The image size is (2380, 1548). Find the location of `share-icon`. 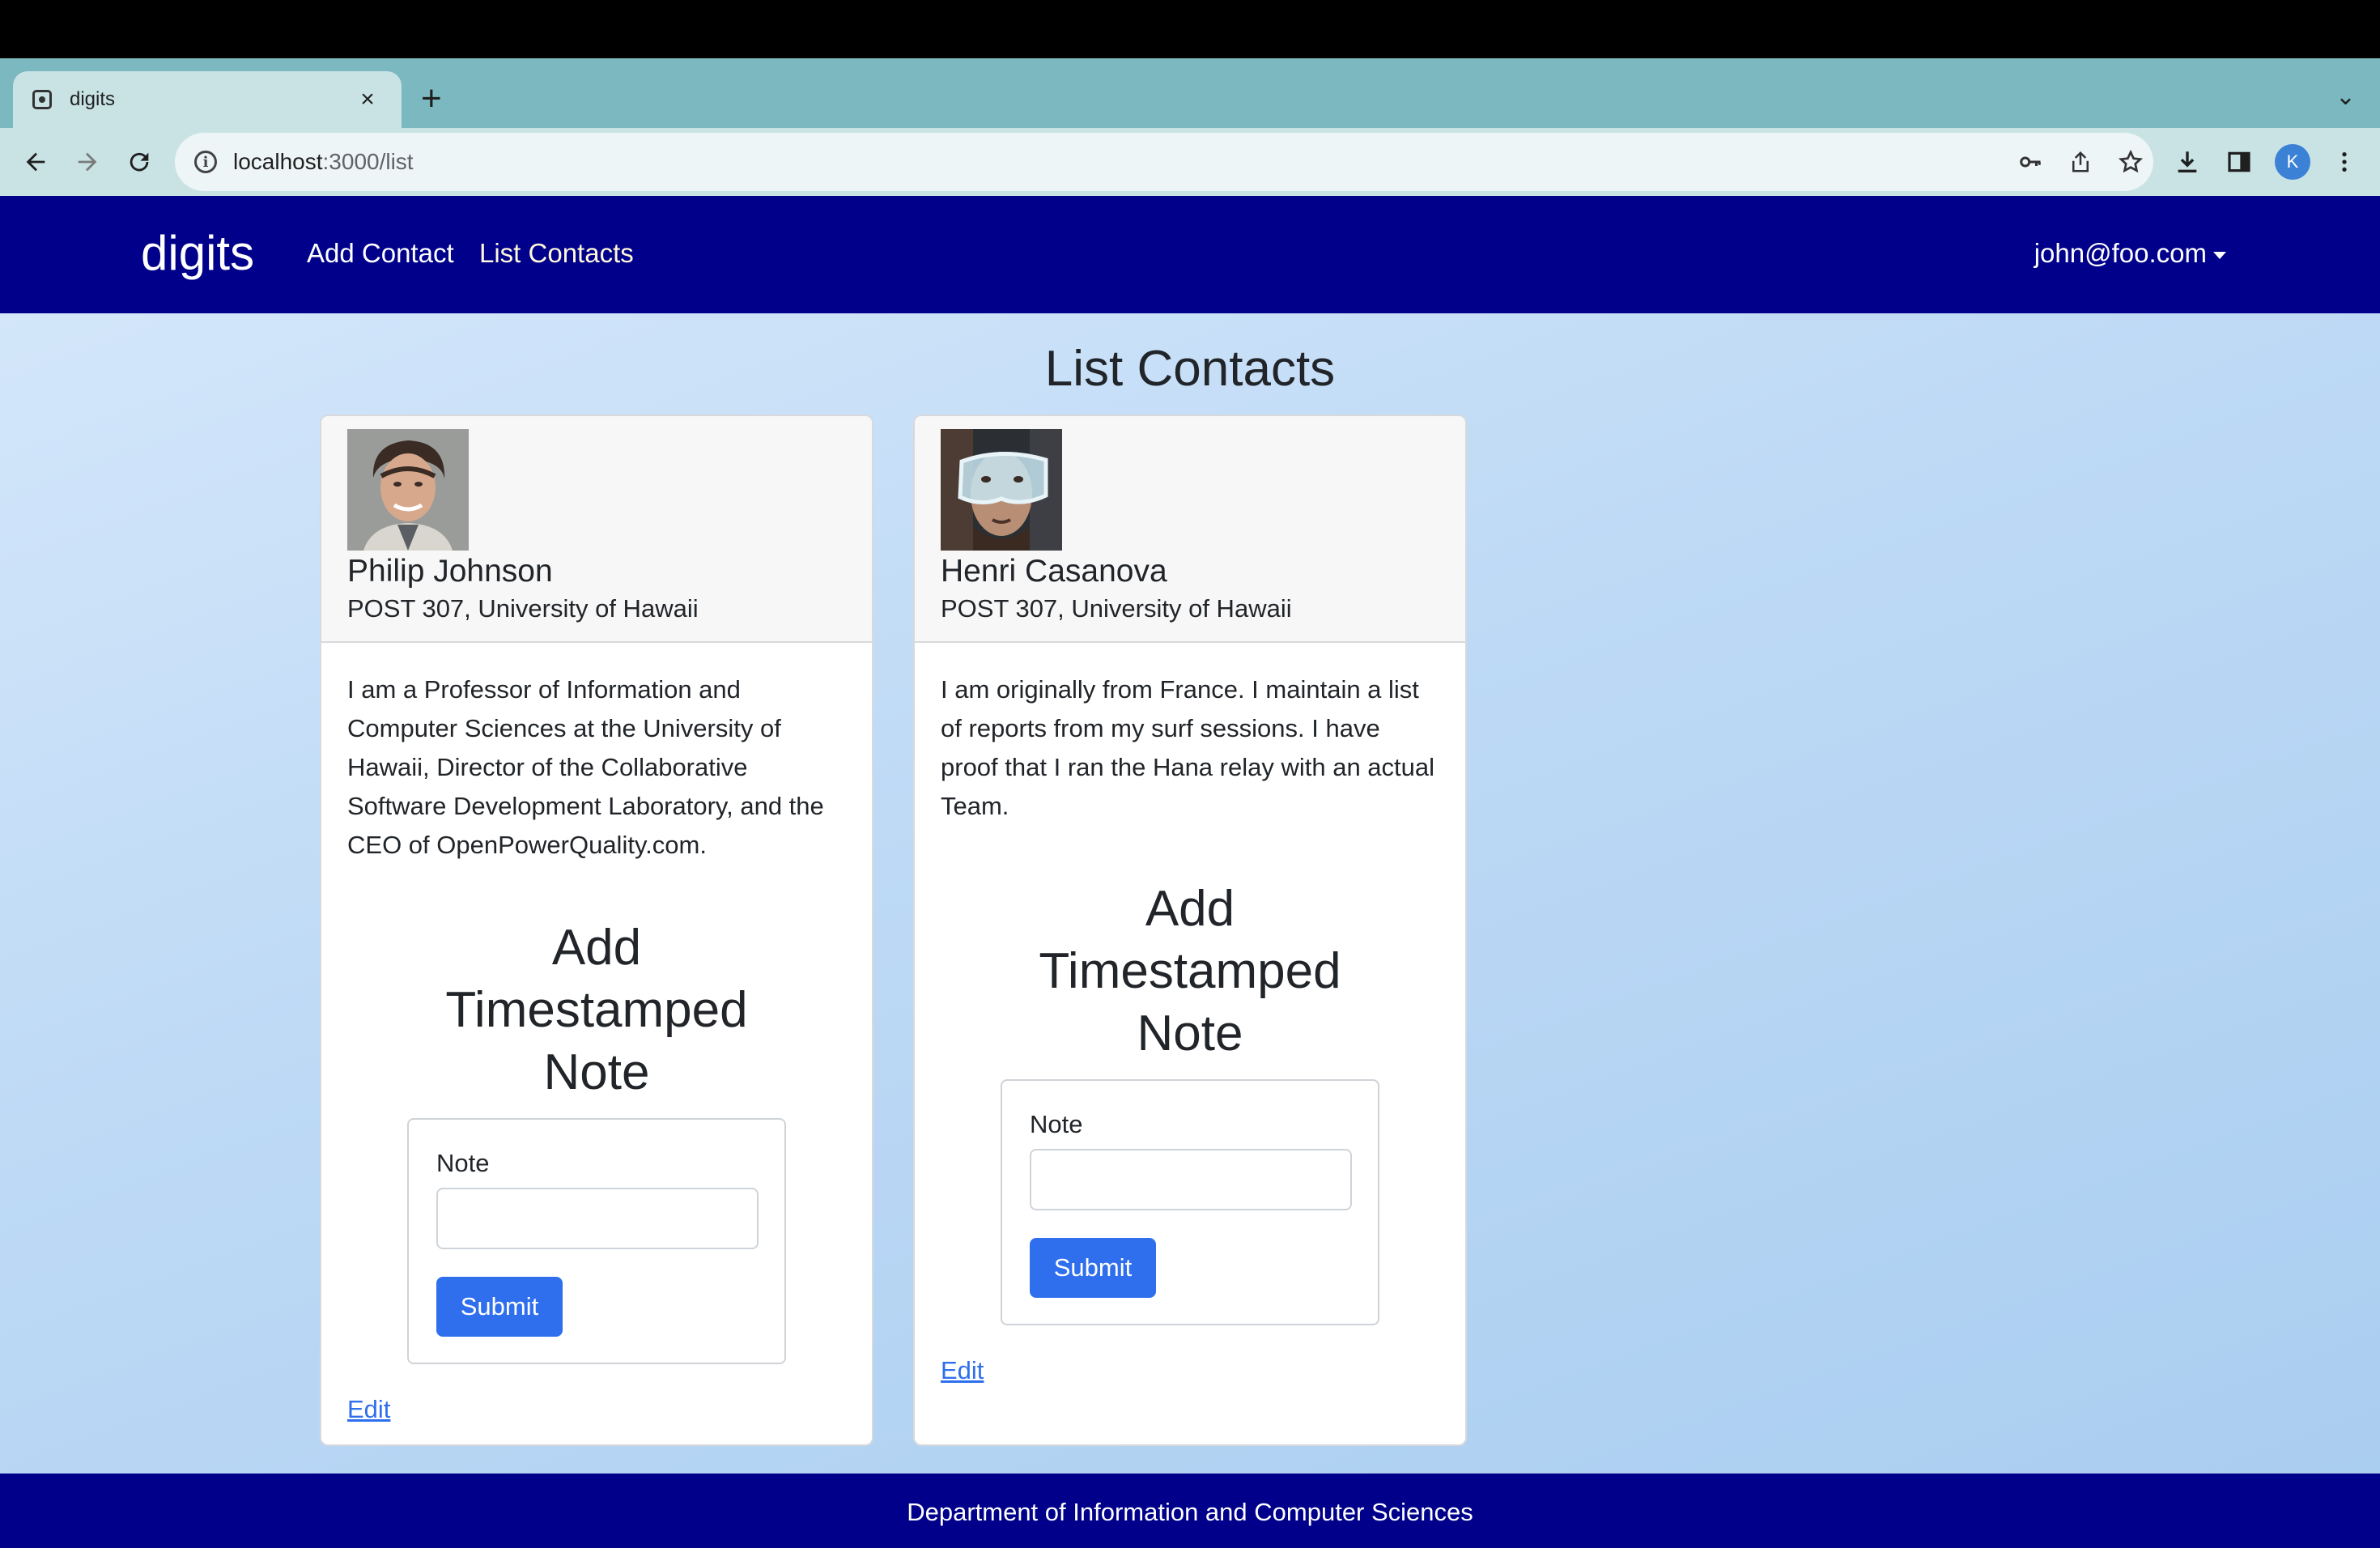

share-icon is located at coordinates (2080, 162).